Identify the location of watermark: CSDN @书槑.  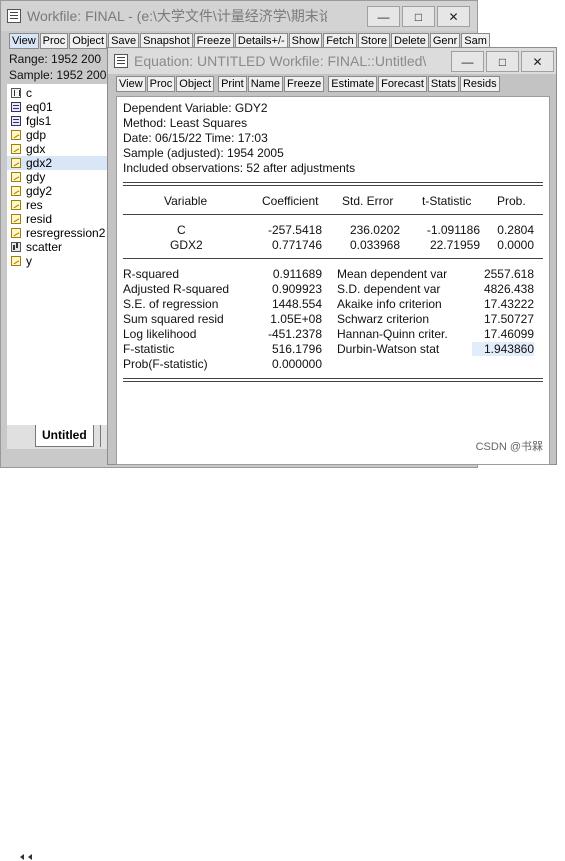
(509, 447).